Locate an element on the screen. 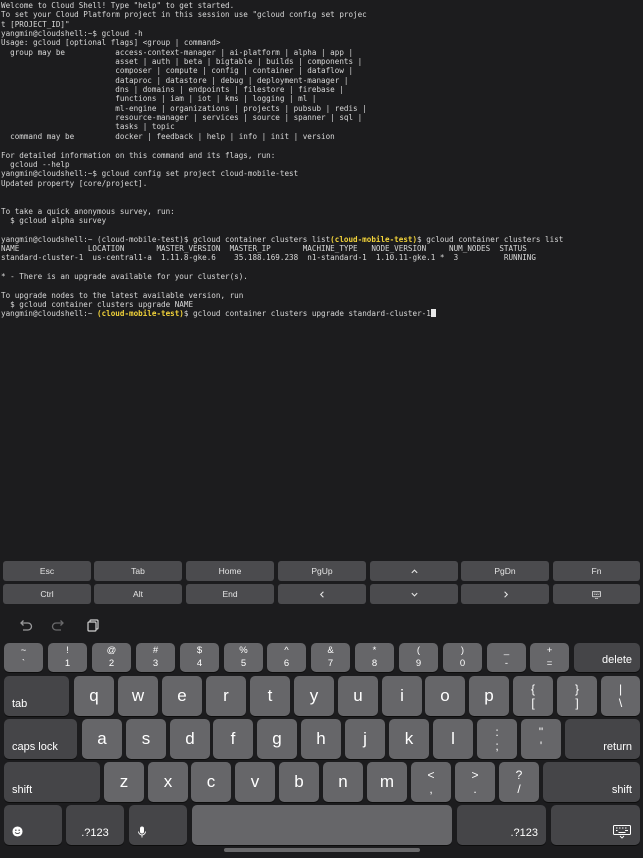  key-semicolon: :; is located at coordinates (497, 739).